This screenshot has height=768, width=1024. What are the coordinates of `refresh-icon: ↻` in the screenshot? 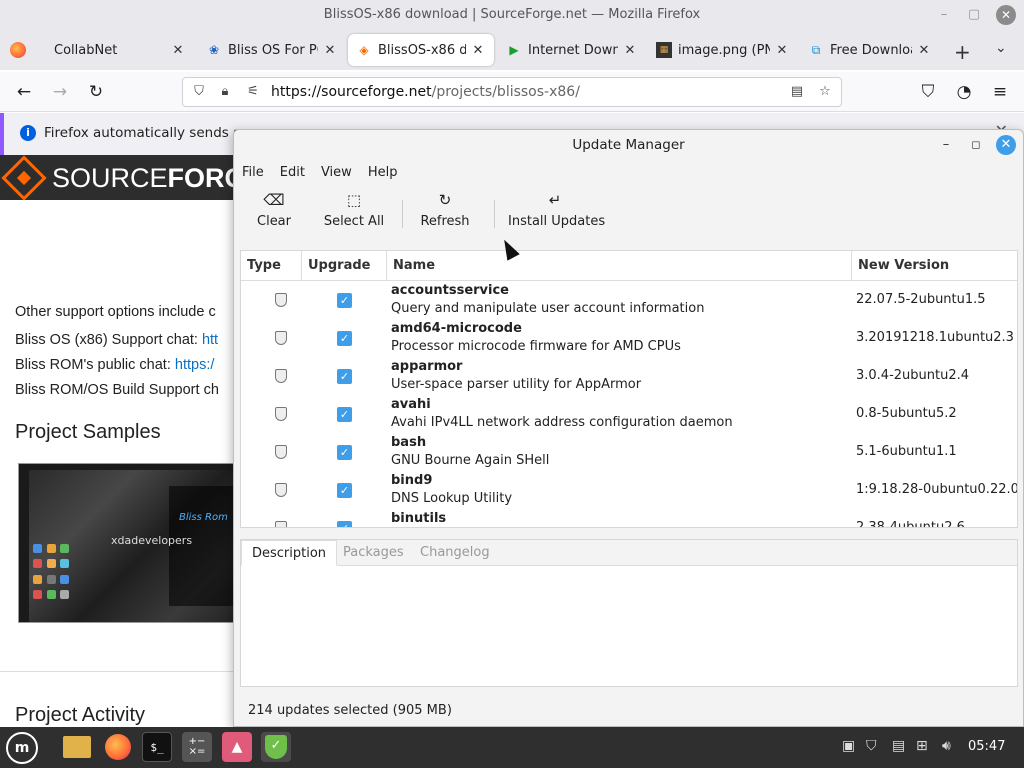 It's located at (445, 200).